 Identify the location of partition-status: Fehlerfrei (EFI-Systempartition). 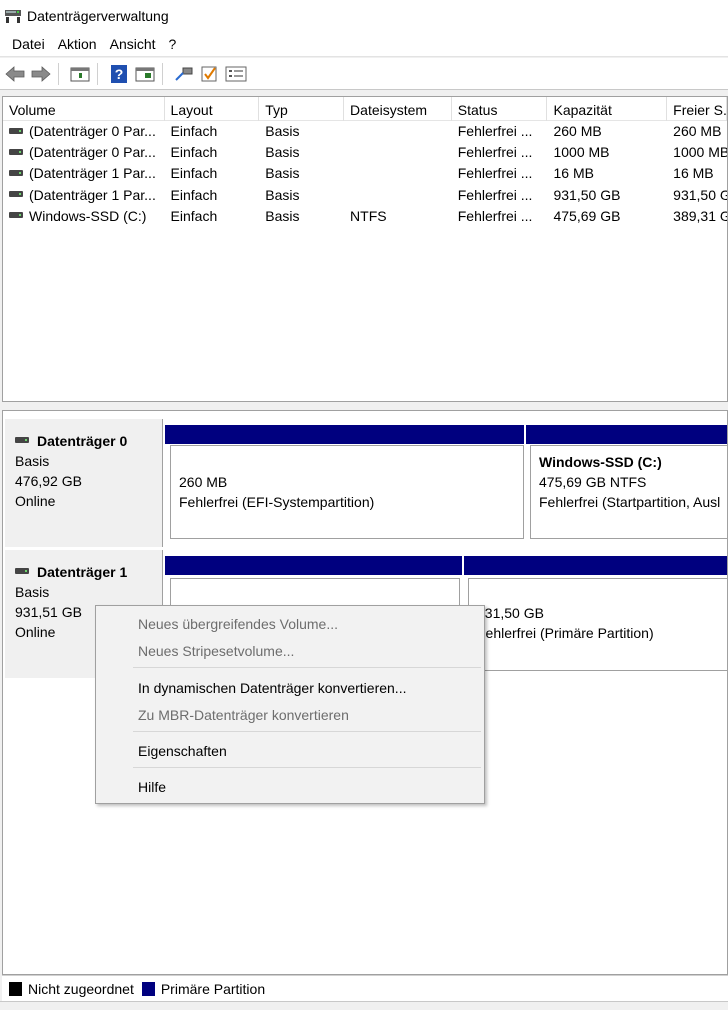
(277, 502).